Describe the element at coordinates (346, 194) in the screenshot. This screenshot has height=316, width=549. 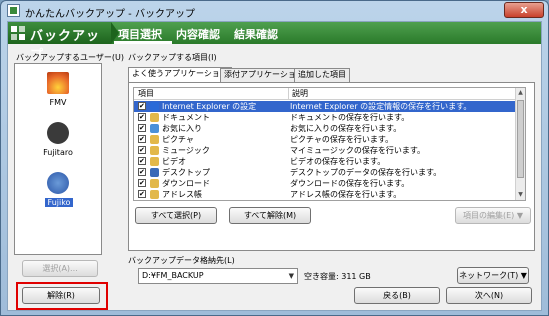
I see `row-description: アドレス帳の保存を行います。` at that location.